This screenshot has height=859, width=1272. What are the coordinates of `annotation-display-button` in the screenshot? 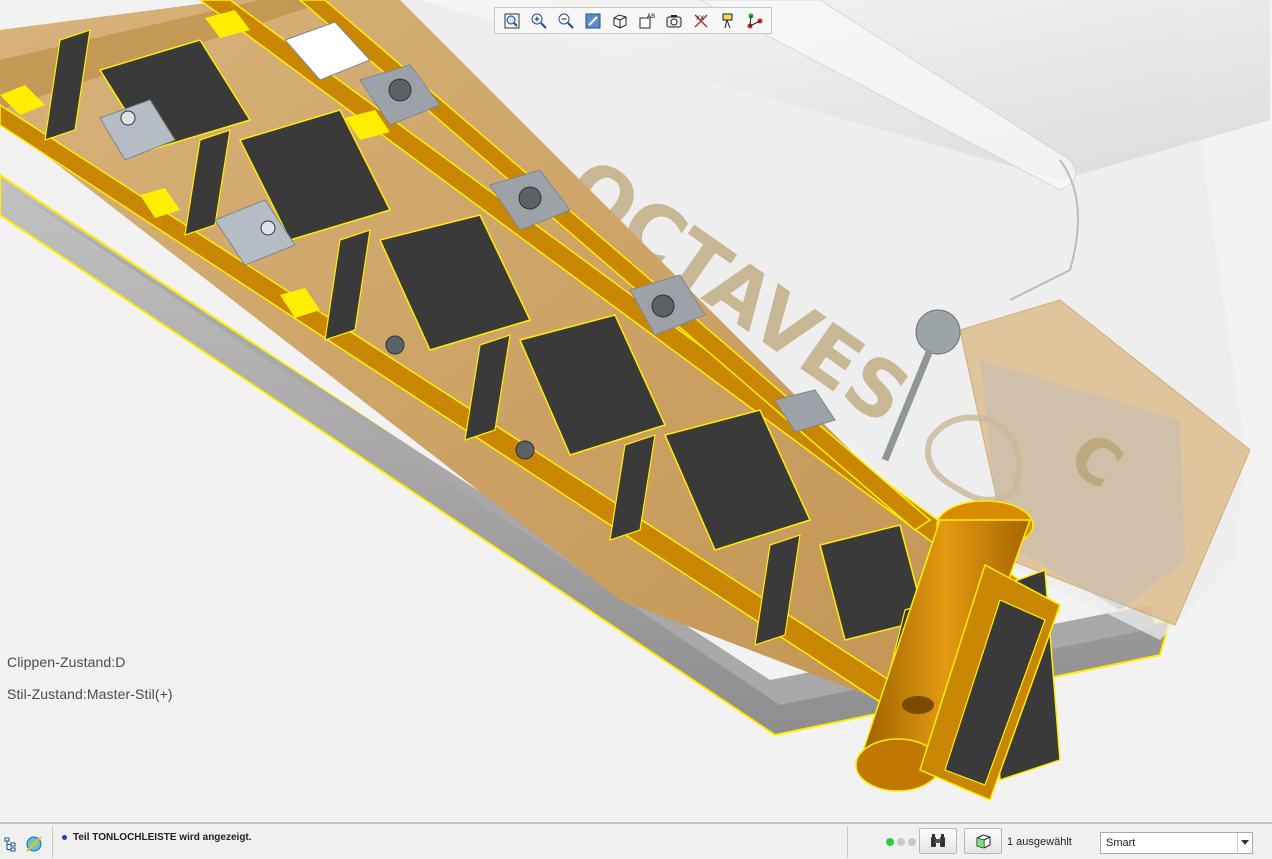 It's located at (727, 20).